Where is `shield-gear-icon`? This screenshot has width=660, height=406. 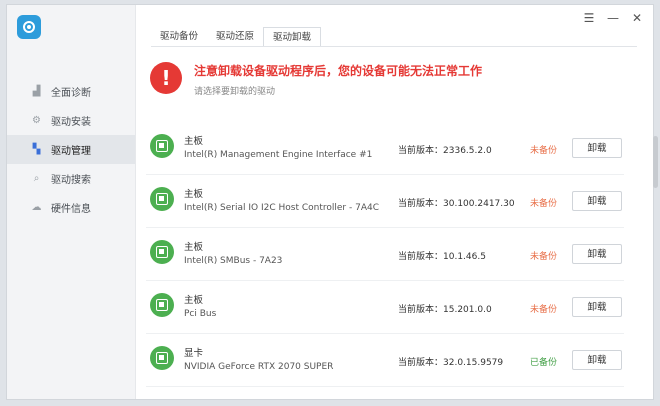 shield-gear-icon is located at coordinates (29, 27).